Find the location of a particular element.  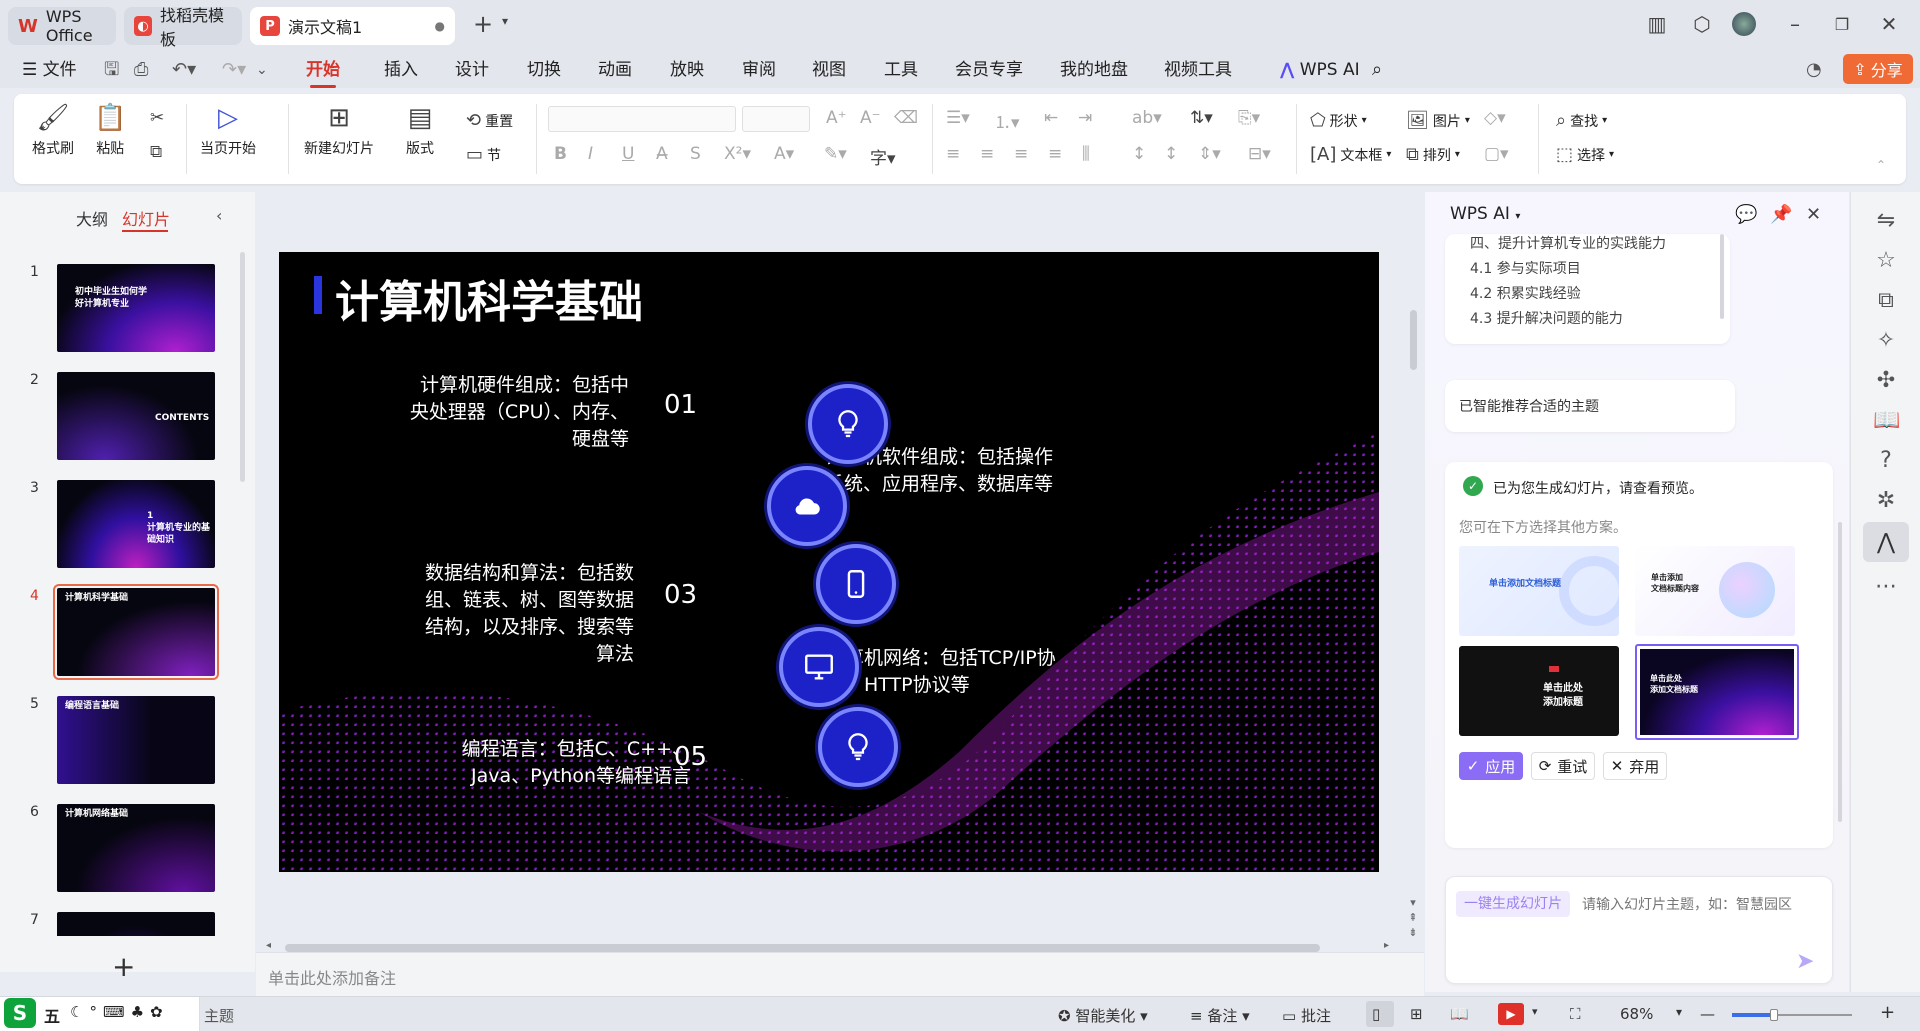

distribute-icon: ⫼ is located at coordinates (1086, 154).